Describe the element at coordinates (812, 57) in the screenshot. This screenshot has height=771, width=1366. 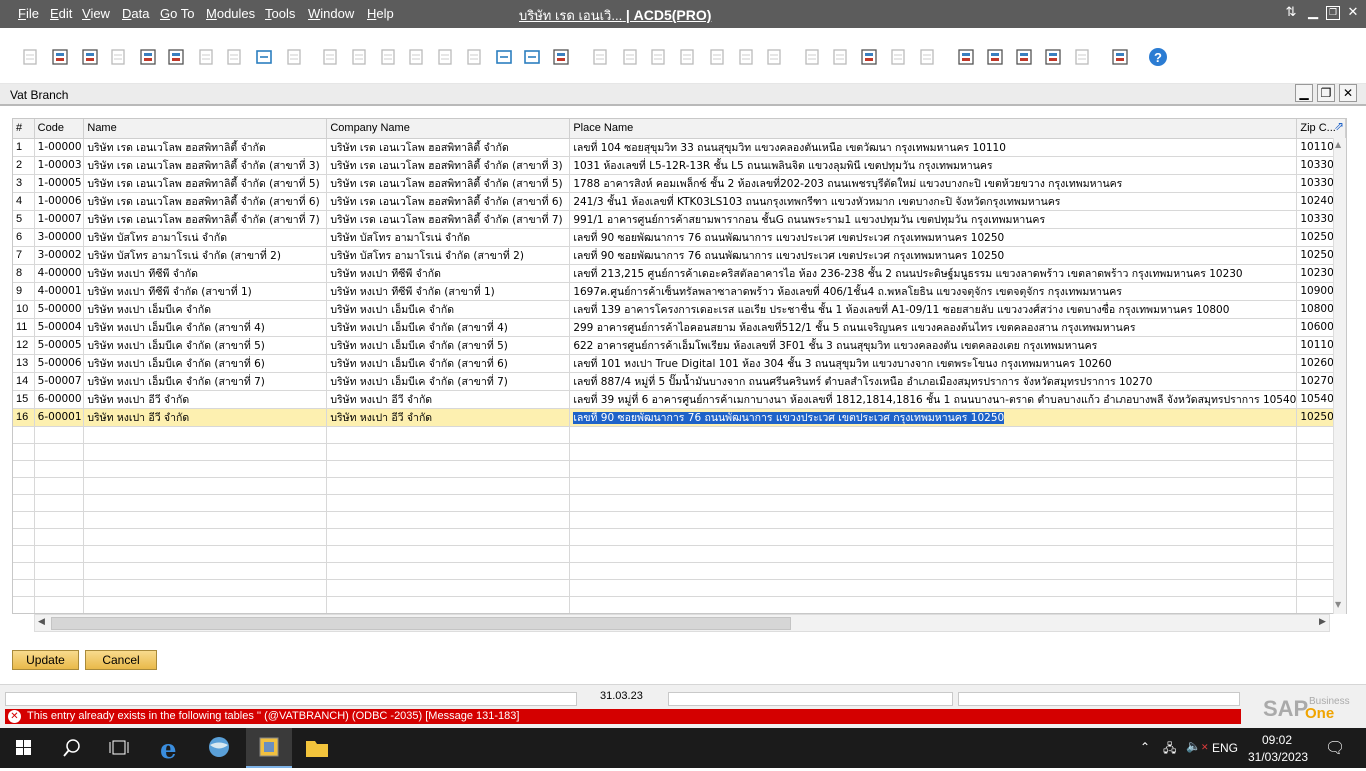
I see `edit-icon` at that location.